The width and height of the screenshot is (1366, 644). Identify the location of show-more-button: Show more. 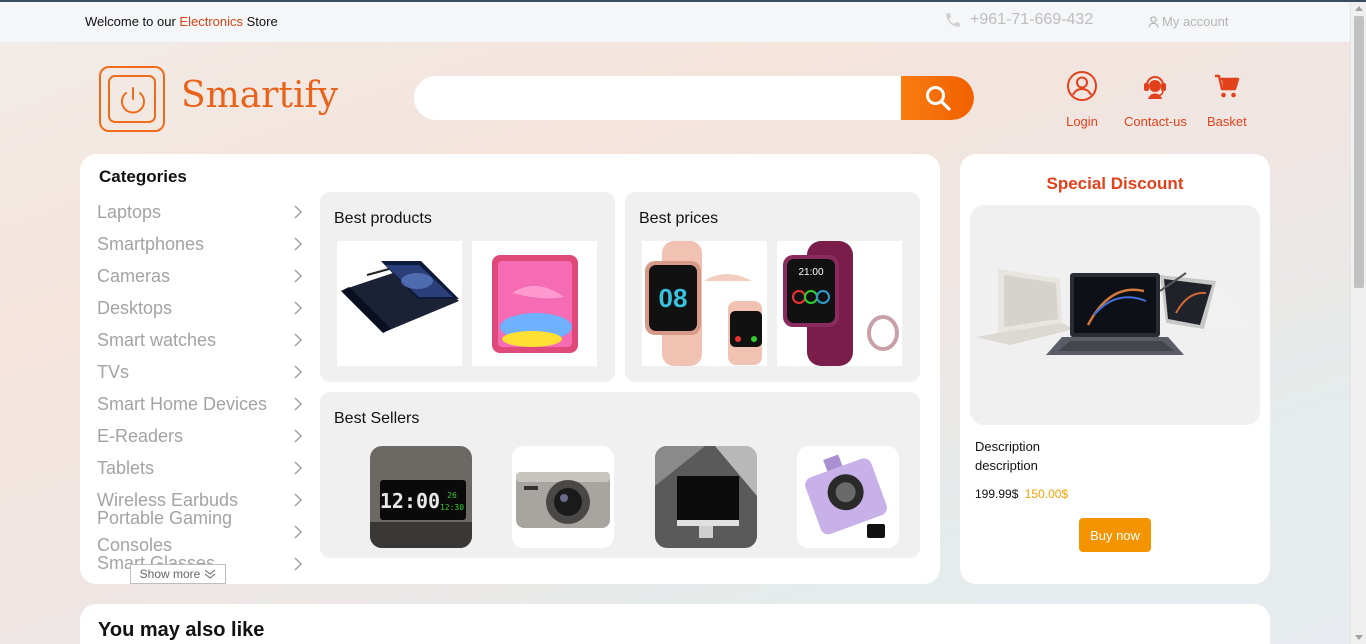
(178, 574).